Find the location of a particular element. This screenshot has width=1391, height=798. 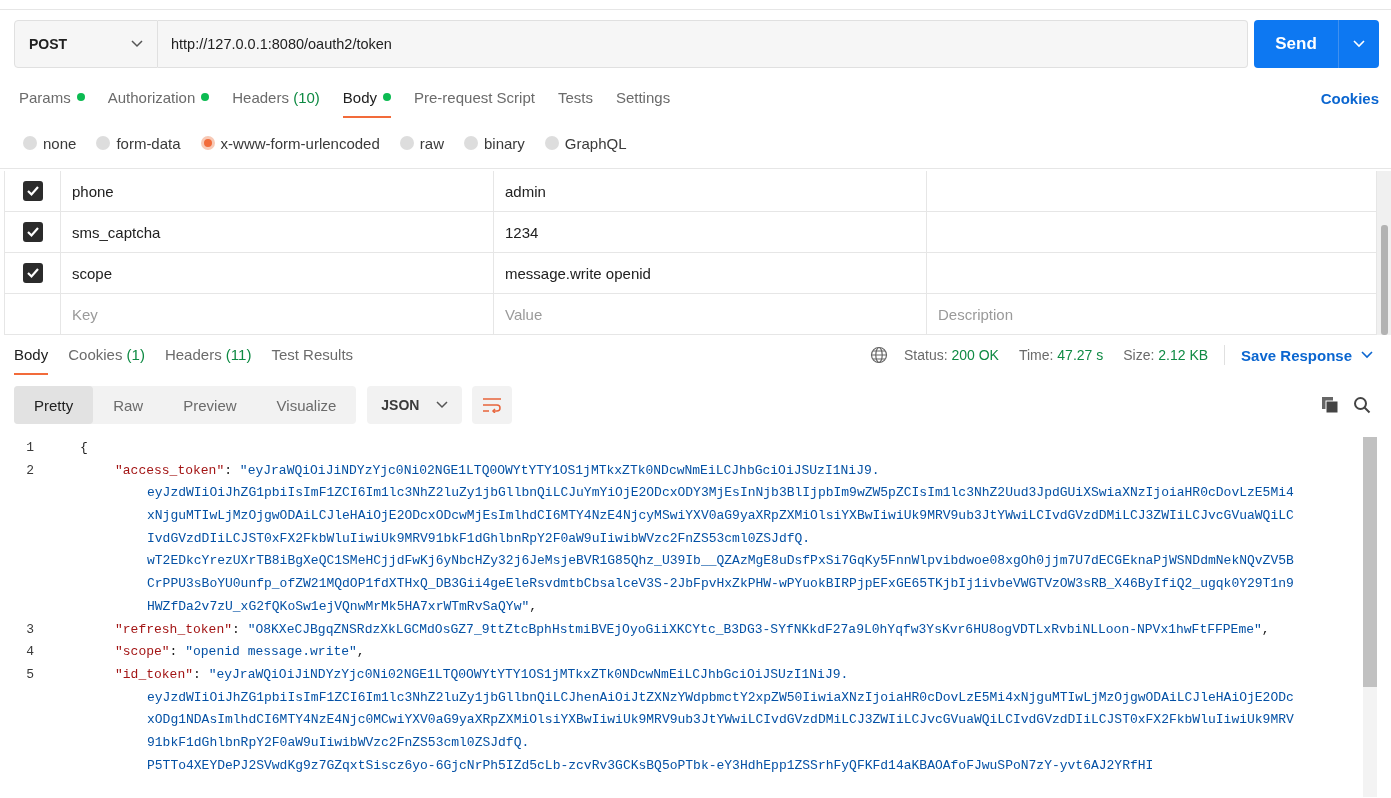

json-string: HWZfDa2v7zU_xG2fQKoSw1ejVQnwMrMk5HA7xrWTmRvSaQYw" is located at coordinates (338, 606).